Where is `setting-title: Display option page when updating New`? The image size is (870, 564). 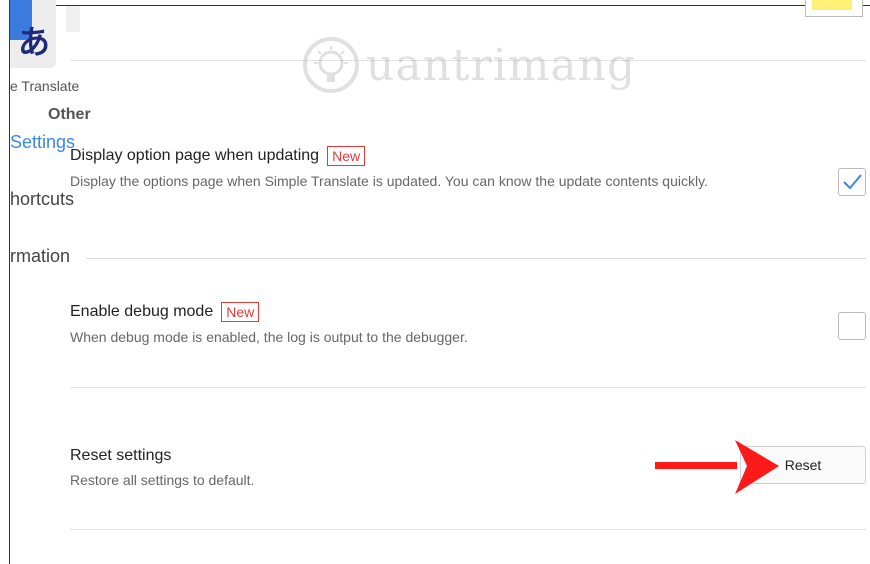 setting-title: Display option page when updating New is located at coordinates (468, 156).